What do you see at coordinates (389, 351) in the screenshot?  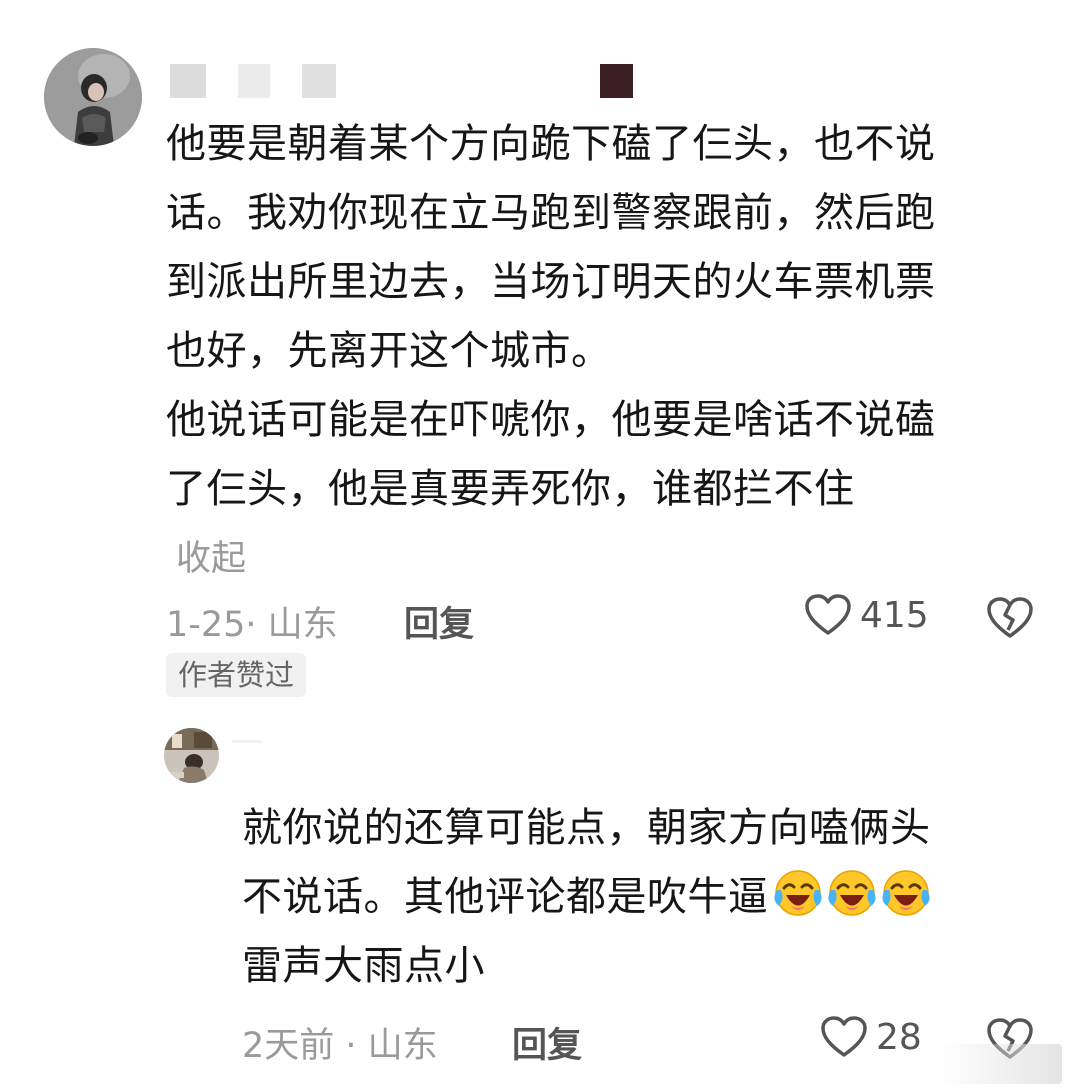 I see `comment-text-line: 也好，先离开这个城市。` at bounding box center [389, 351].